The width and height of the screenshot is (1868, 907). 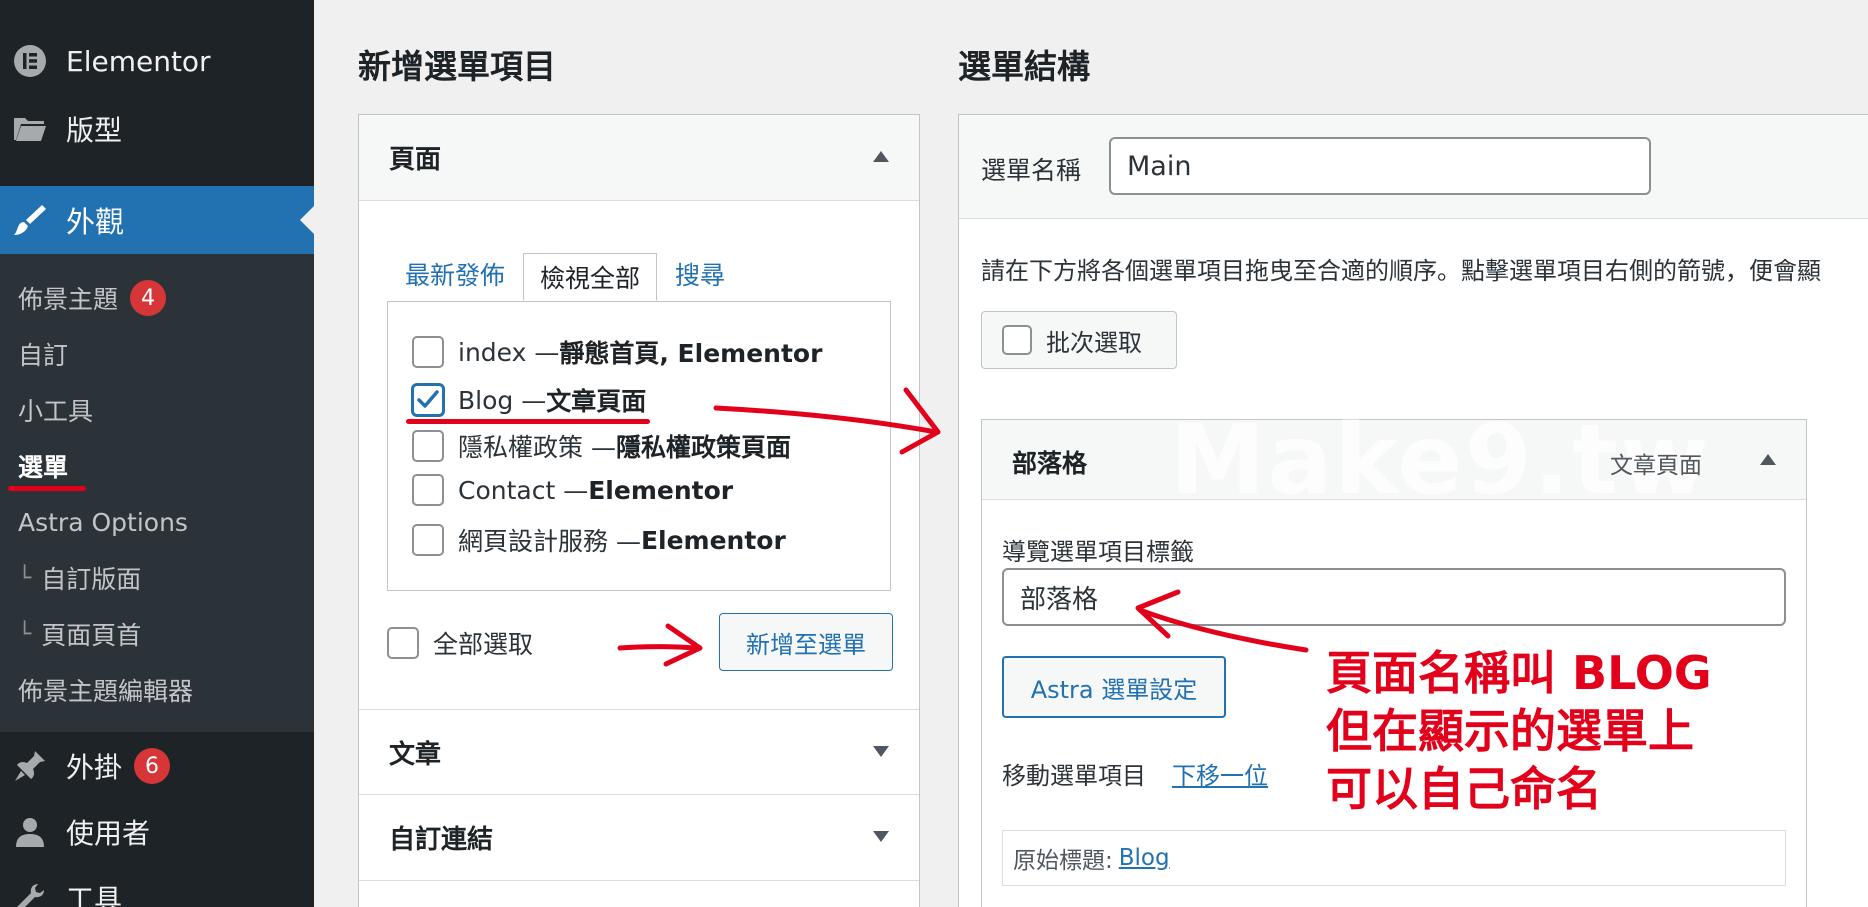 What do you see at coordinates (25, 634) in the screenshot?
I see `indent-marker: └` at bounding box center [25, 634].